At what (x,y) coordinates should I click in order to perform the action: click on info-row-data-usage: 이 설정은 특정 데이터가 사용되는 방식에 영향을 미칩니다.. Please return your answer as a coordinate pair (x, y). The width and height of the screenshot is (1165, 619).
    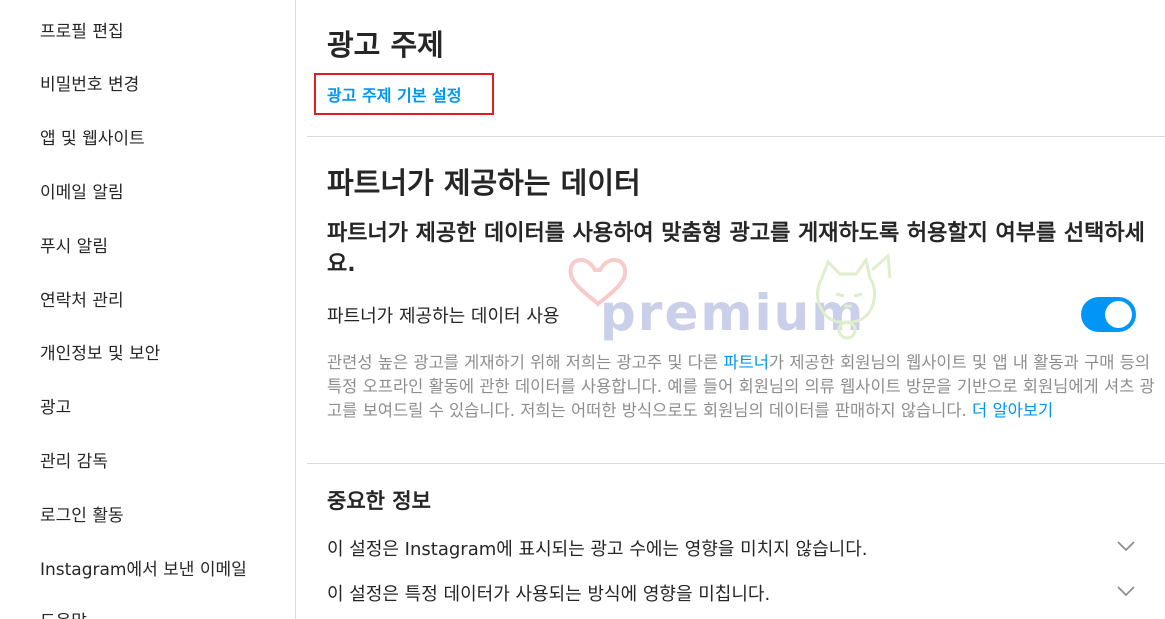
    Looking at the image, I should click on (732, 593).